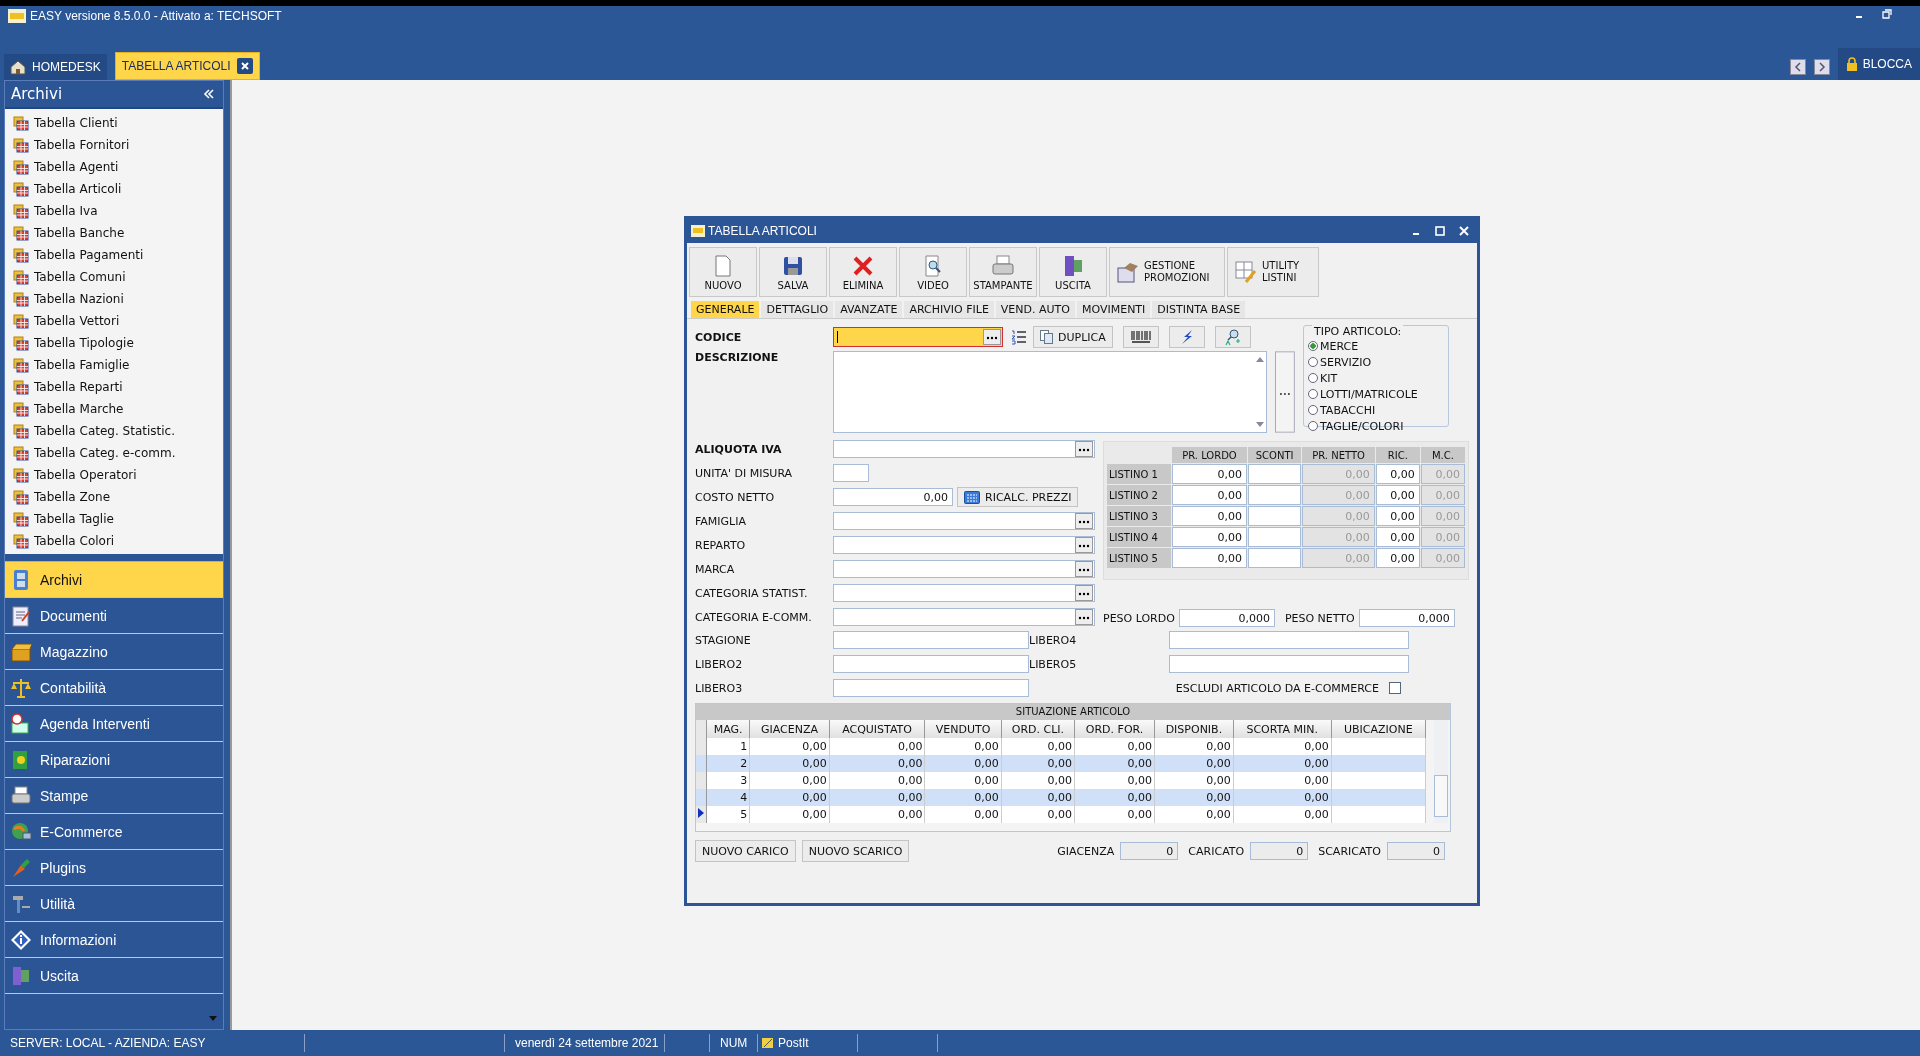 The width and height of the screenshot is (1920, 1056). Describe the element at coordinates (1035, 309) in the screenshot. I see `form-tab: VEND. AUTO` at that location.